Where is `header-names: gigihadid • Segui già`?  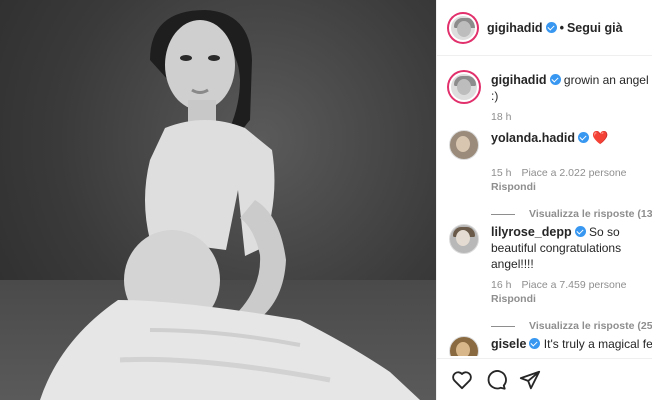 header-names: gigihadid • Segui già is located at coordinates (555, 28).